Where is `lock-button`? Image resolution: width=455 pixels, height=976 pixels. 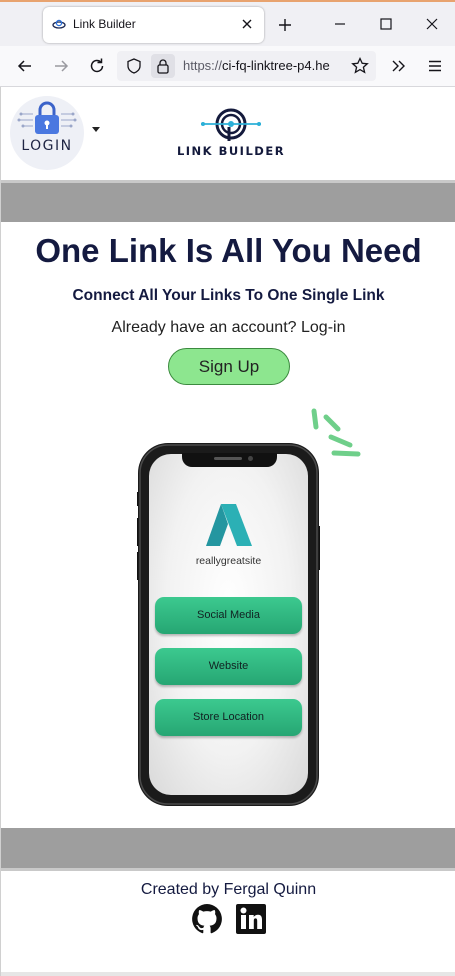 lock-button is located at coordinates (163, 66).